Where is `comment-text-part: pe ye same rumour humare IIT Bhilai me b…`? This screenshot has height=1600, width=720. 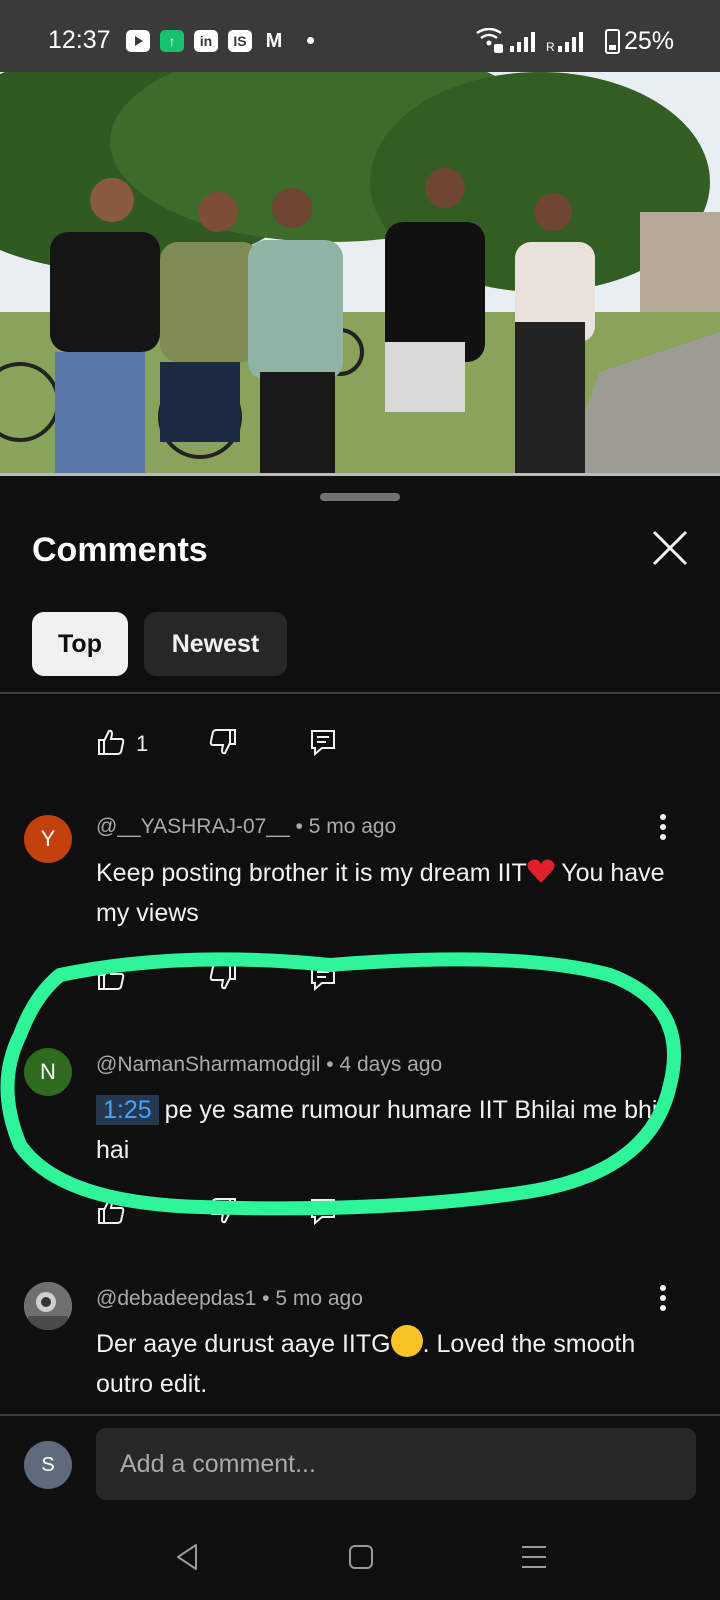 comment-text-part: pe ye same rumour humare IIT Bhilai me b… is located at coordinates (377, 1130).